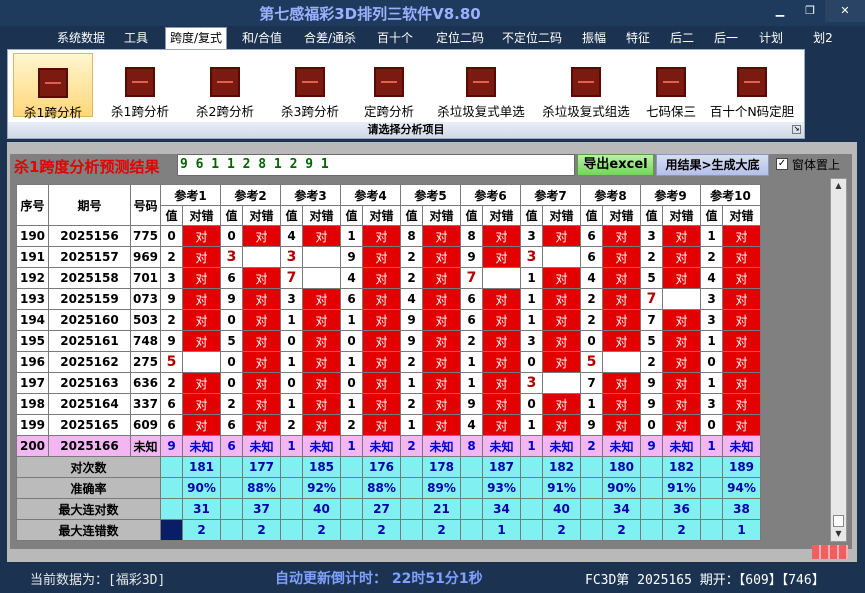  Describe the element at coordinates (838, 521) in the screenshot. I see `scroll-thumb` at that location.